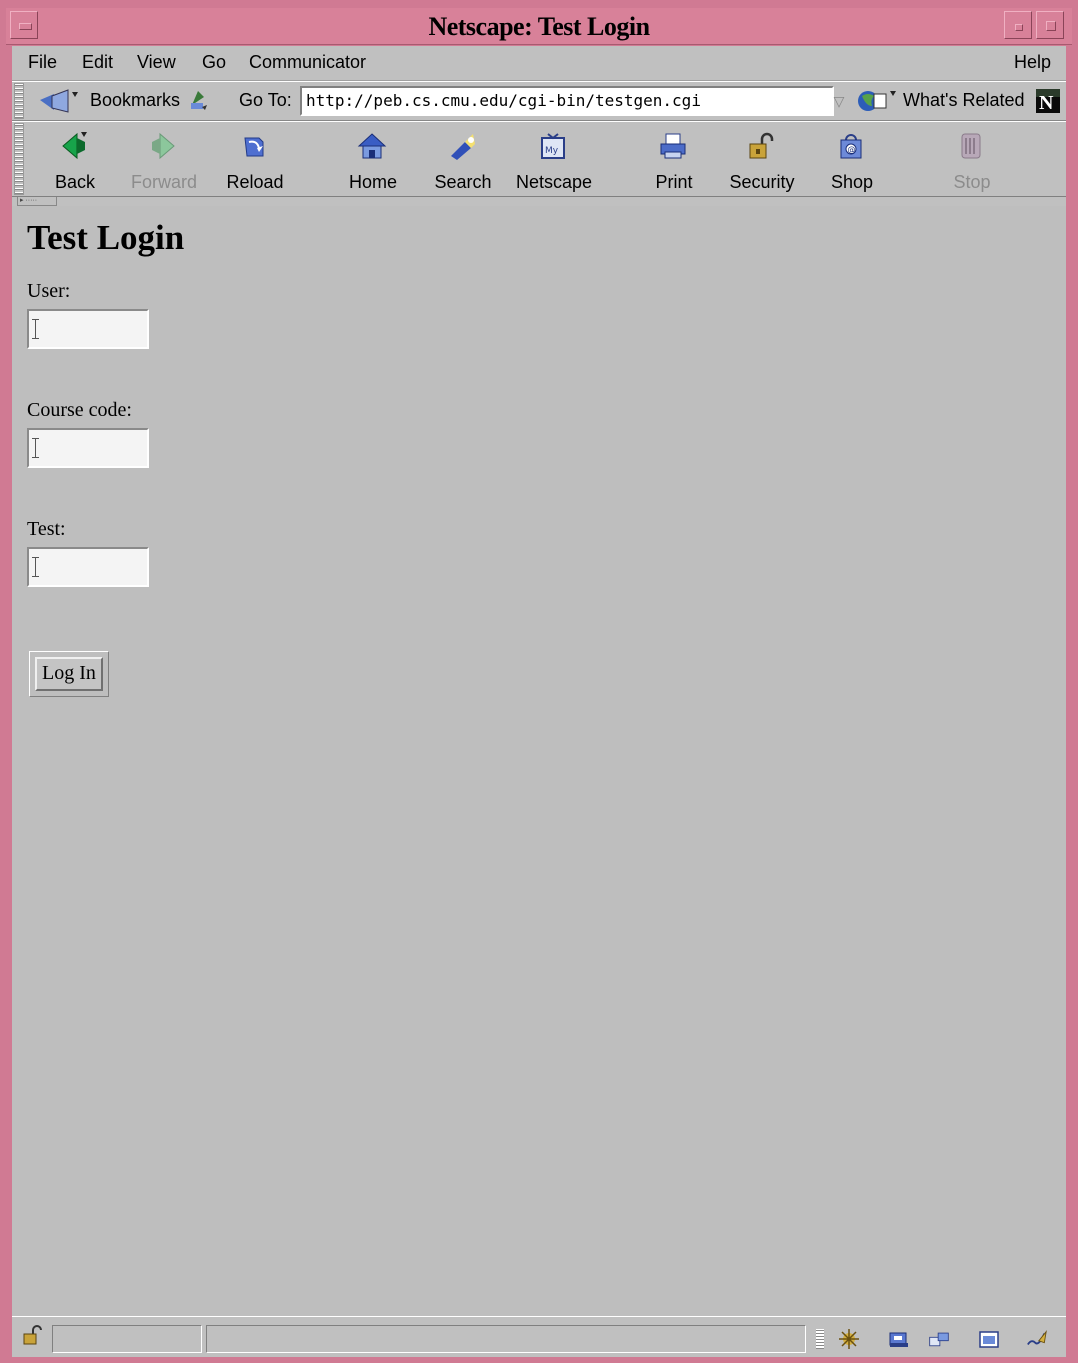  What do you see at coordinates (989, 1339) in the screenshot?
I see `composer-icon` at bounding box center [989, 1339].